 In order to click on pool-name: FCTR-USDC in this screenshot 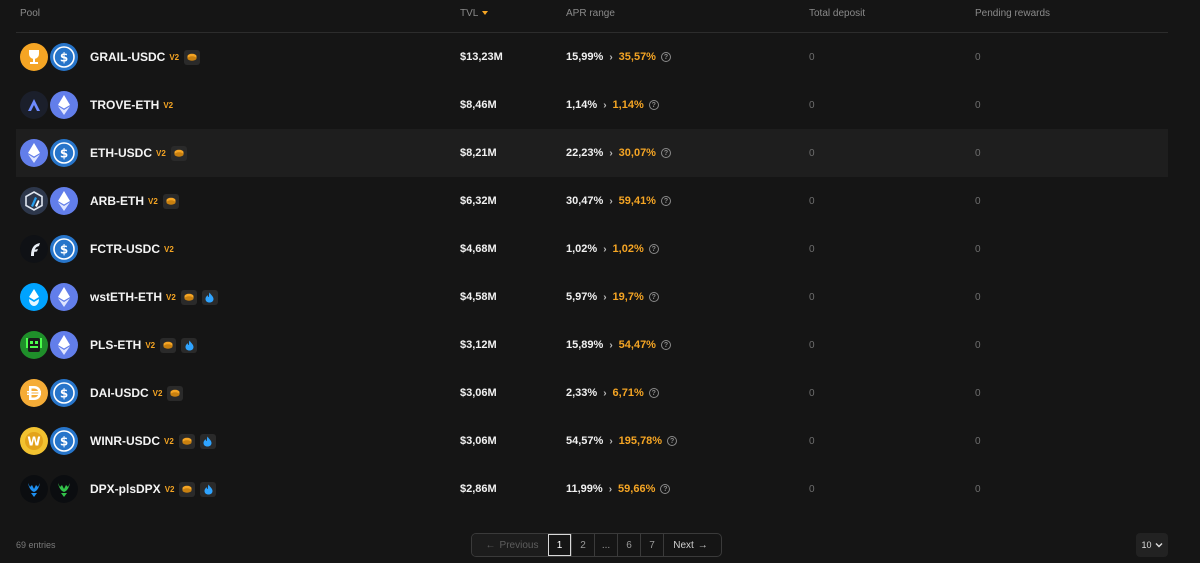, I will do `click(125, 249)`.